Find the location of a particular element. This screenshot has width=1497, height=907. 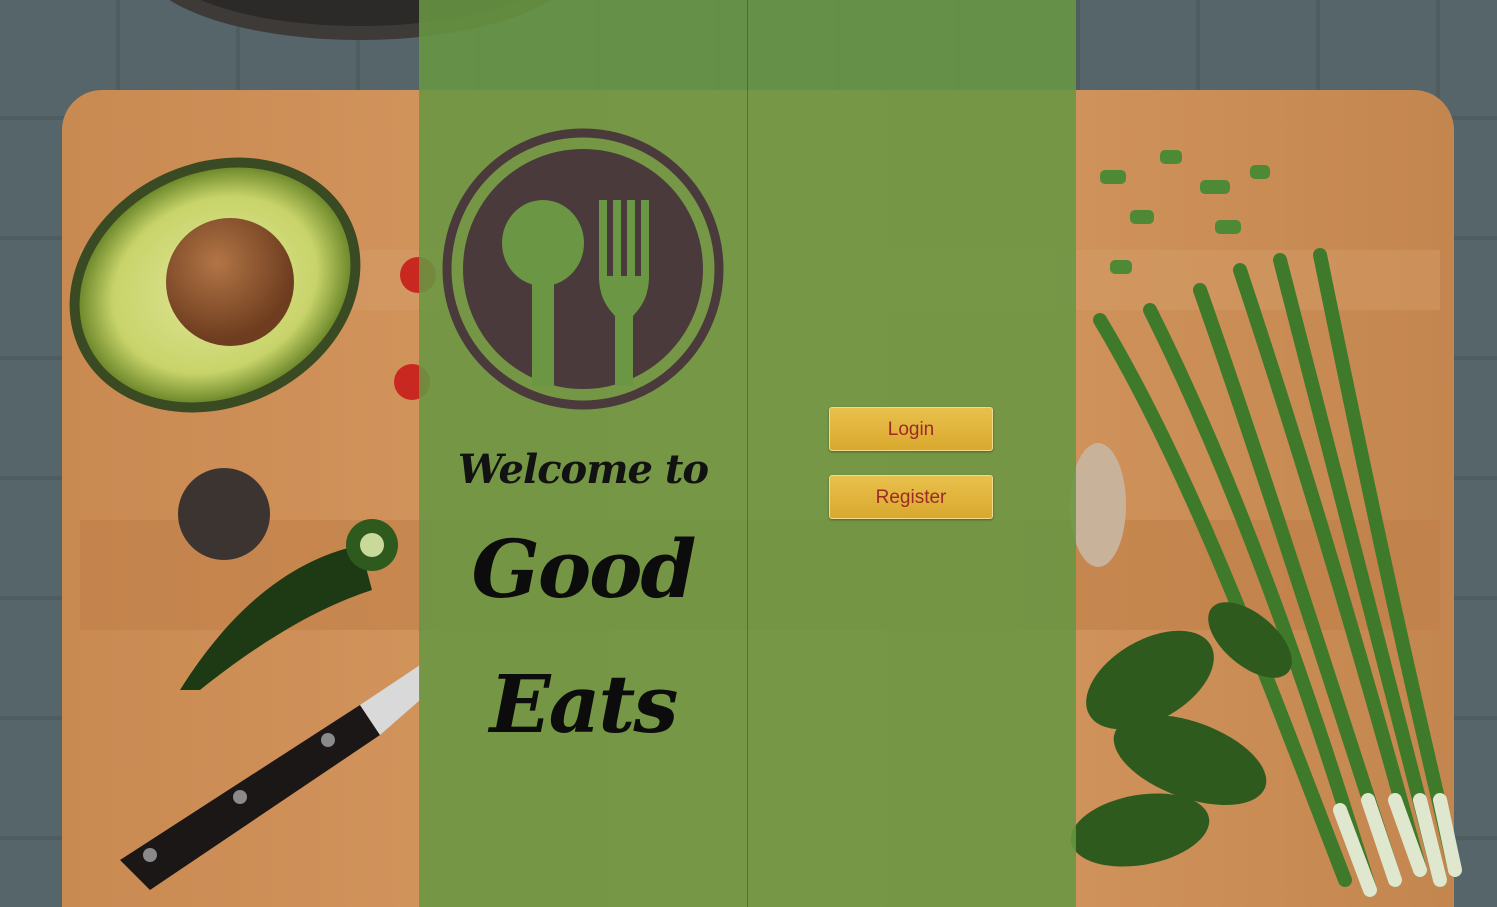

login-button: Login is located at coordinates (911, 429).